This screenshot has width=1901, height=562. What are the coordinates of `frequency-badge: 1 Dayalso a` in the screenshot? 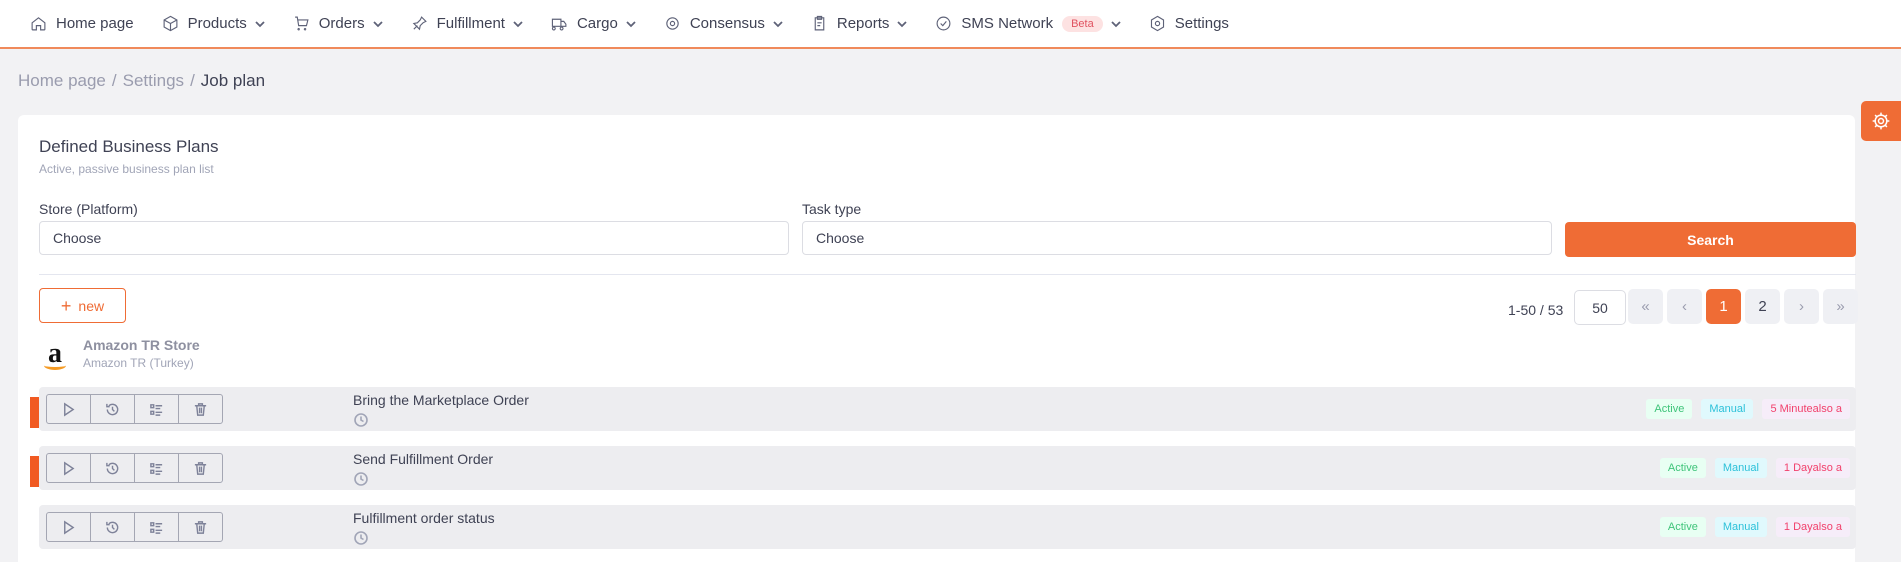 It's located at (1812, 527).